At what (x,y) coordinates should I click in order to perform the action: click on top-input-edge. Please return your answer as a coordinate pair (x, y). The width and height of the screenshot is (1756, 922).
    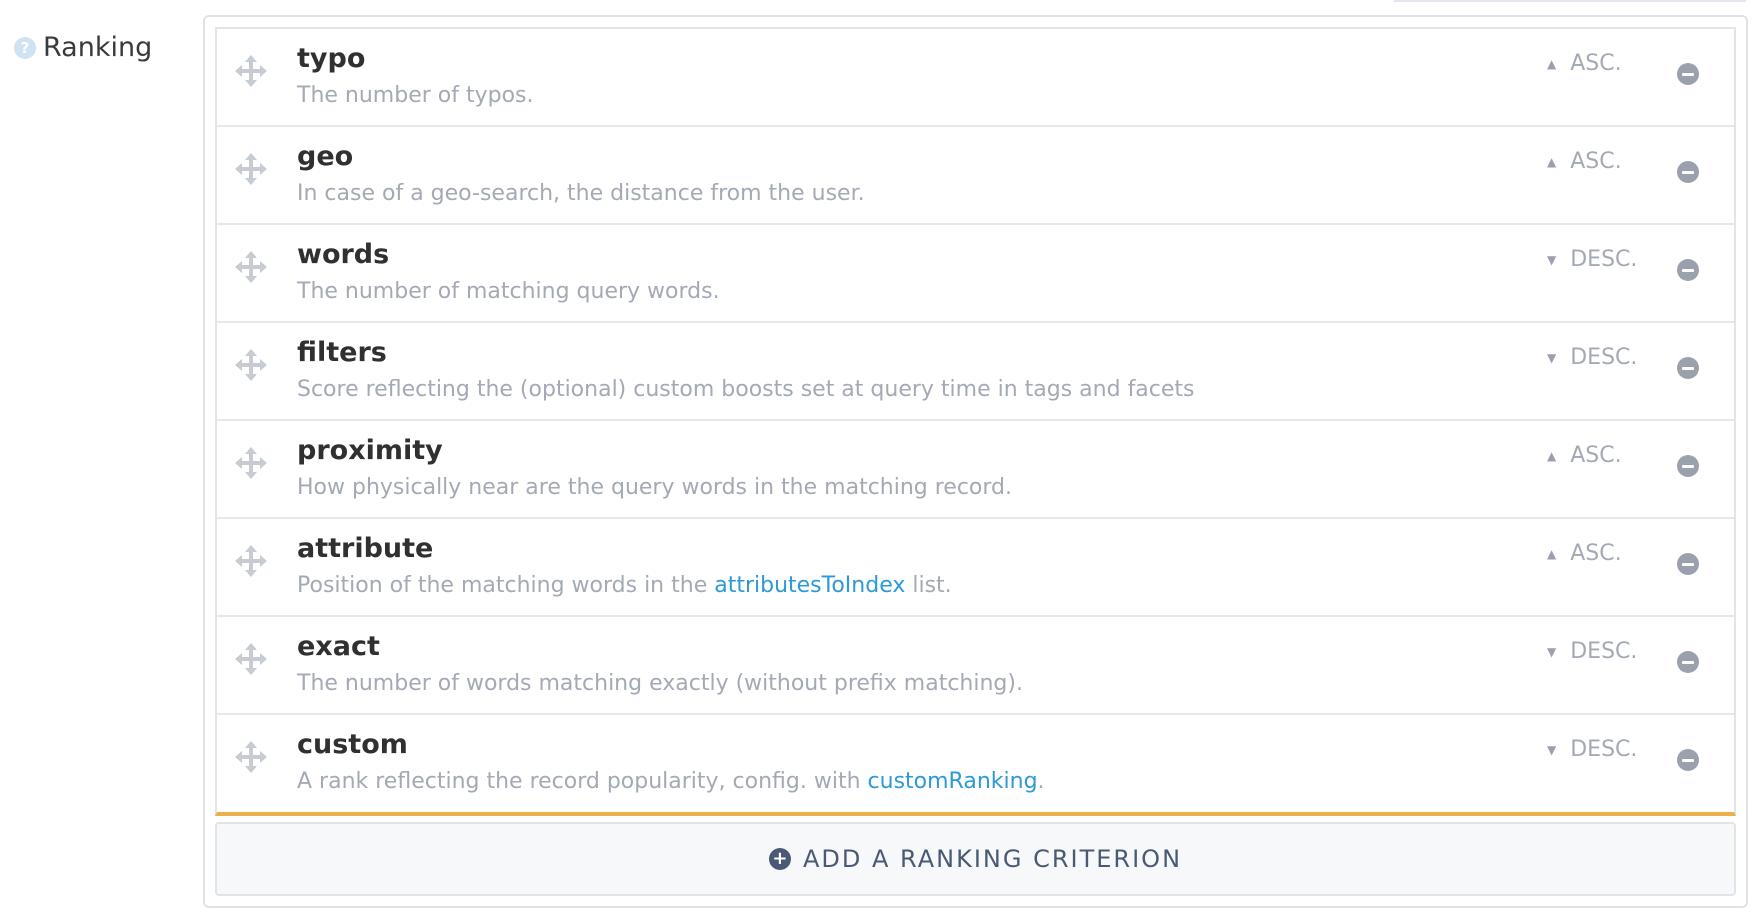
    Looking at the image, I should click on (1570, 1).